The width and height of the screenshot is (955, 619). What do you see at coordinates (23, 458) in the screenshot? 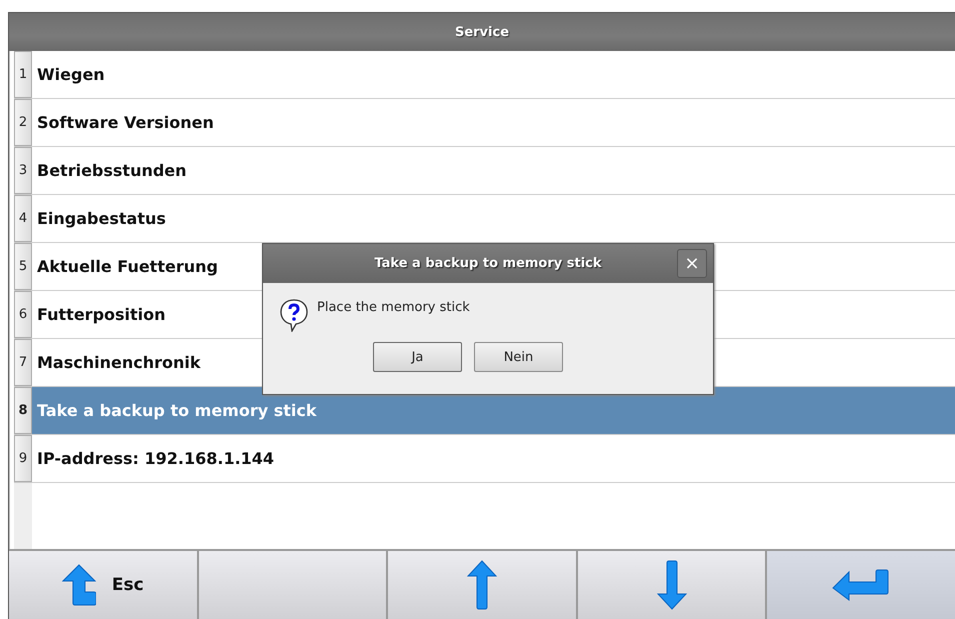
I see `row-number: 9` at bounding box center [23, 458].